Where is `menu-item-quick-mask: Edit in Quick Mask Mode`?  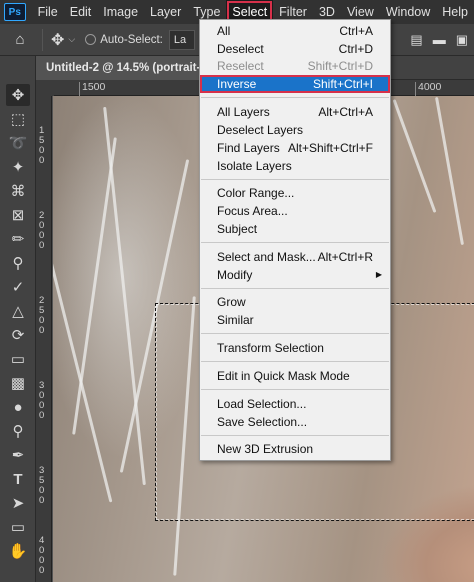 menu-item-quick-mask: Edit in Quick Mask Mode is located at coordinates (295, 376).